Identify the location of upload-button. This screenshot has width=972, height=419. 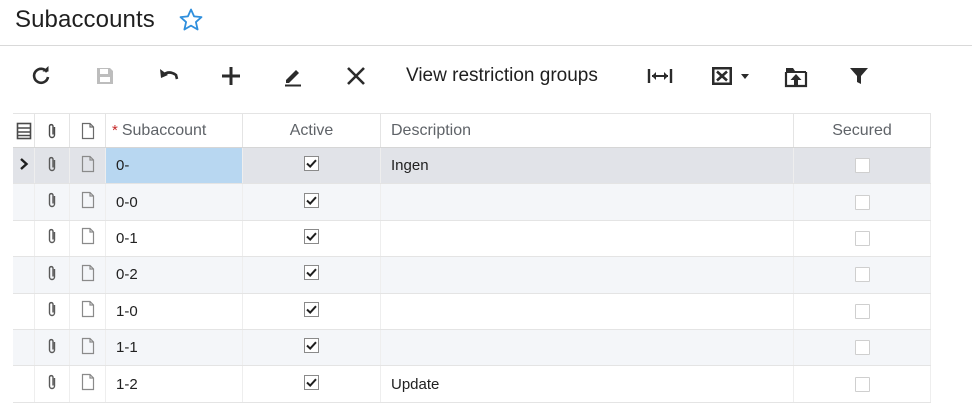
(796, 76).